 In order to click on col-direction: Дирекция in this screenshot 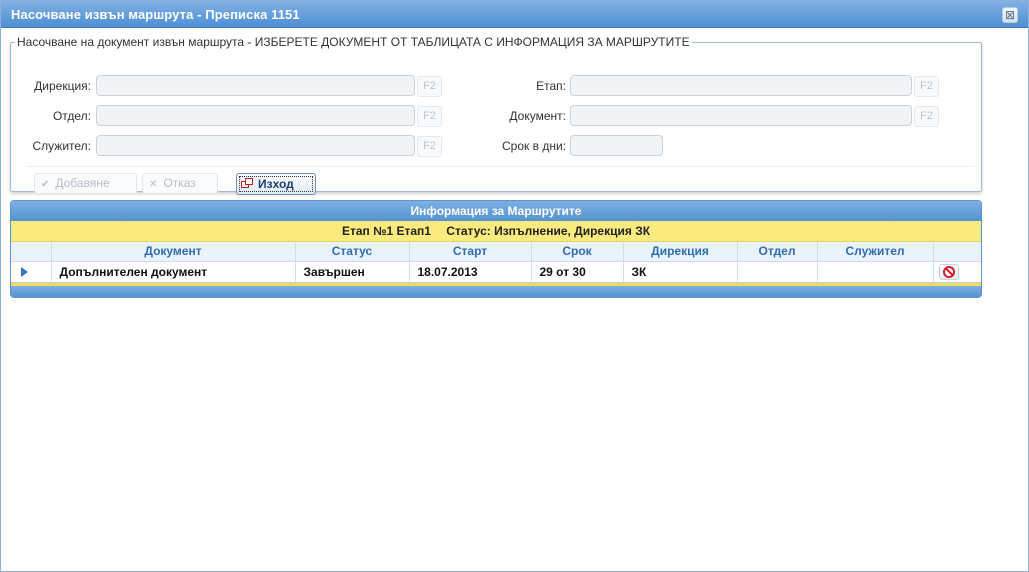, I will do `click(680, 252)`.